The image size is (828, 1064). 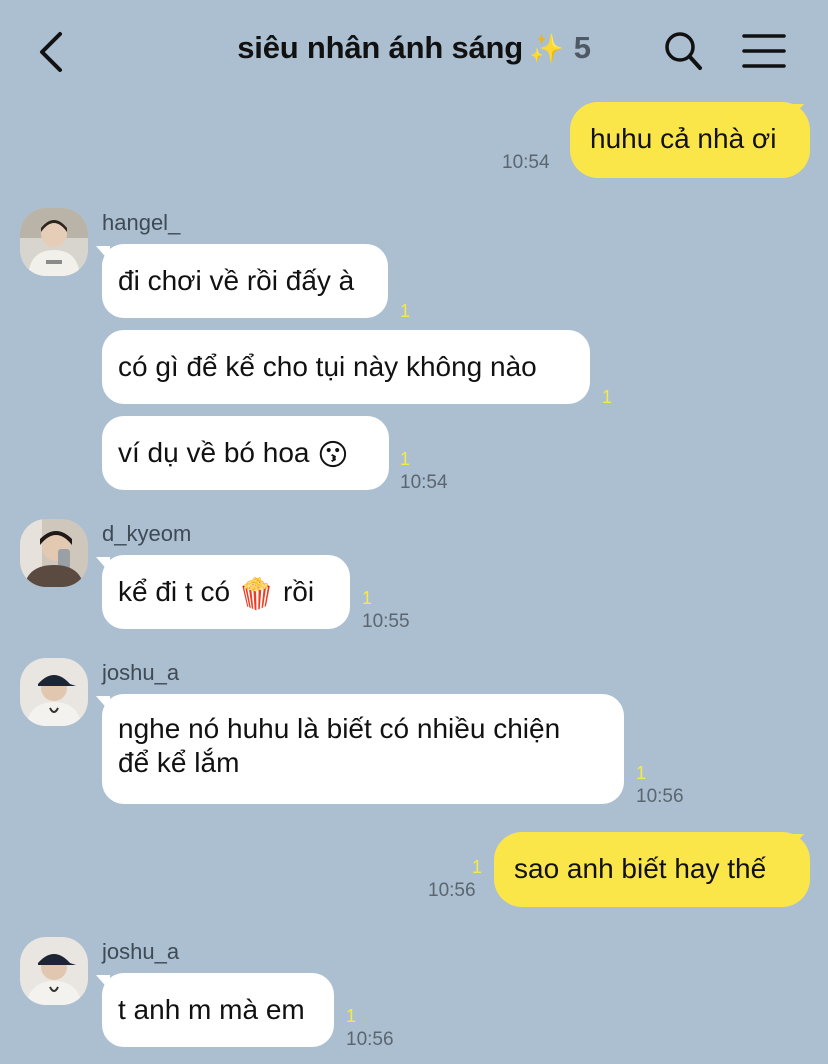 What do you see at coordinates (147, 533) in the screenshot?
I see `sender-name: d_kyeom` at bounding box center [147, 533].